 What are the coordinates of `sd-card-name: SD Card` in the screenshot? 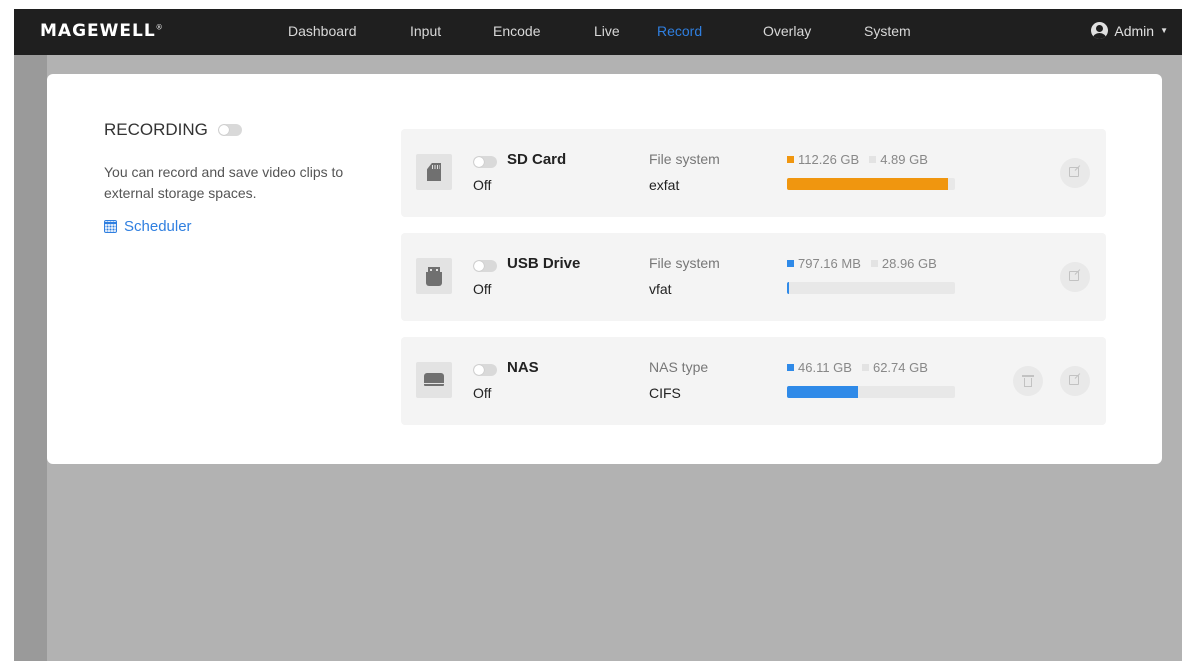 It's located at (537, 159).